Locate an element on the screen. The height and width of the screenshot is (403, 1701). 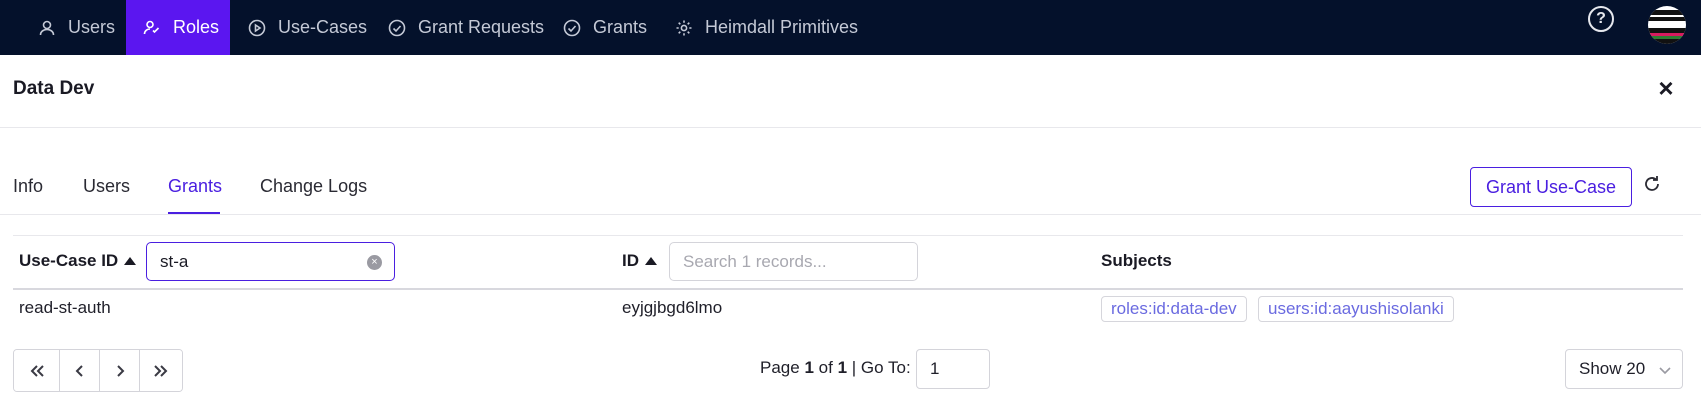
column-header-label: Use-Case ID is located at coordinates (69, 260).